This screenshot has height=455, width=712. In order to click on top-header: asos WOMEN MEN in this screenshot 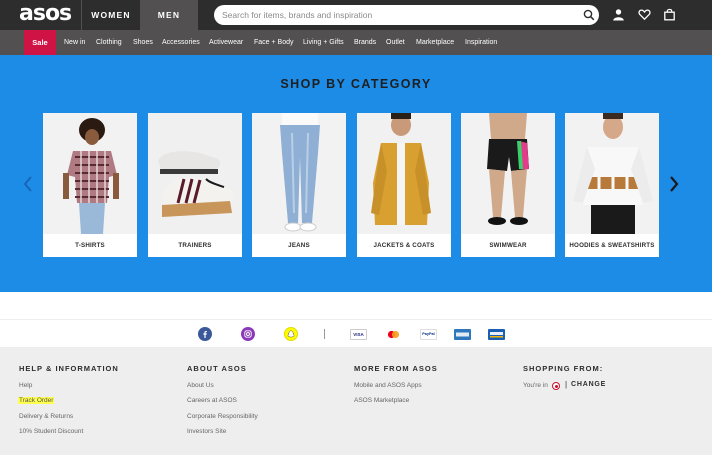, I will do `click(356, 15)`.